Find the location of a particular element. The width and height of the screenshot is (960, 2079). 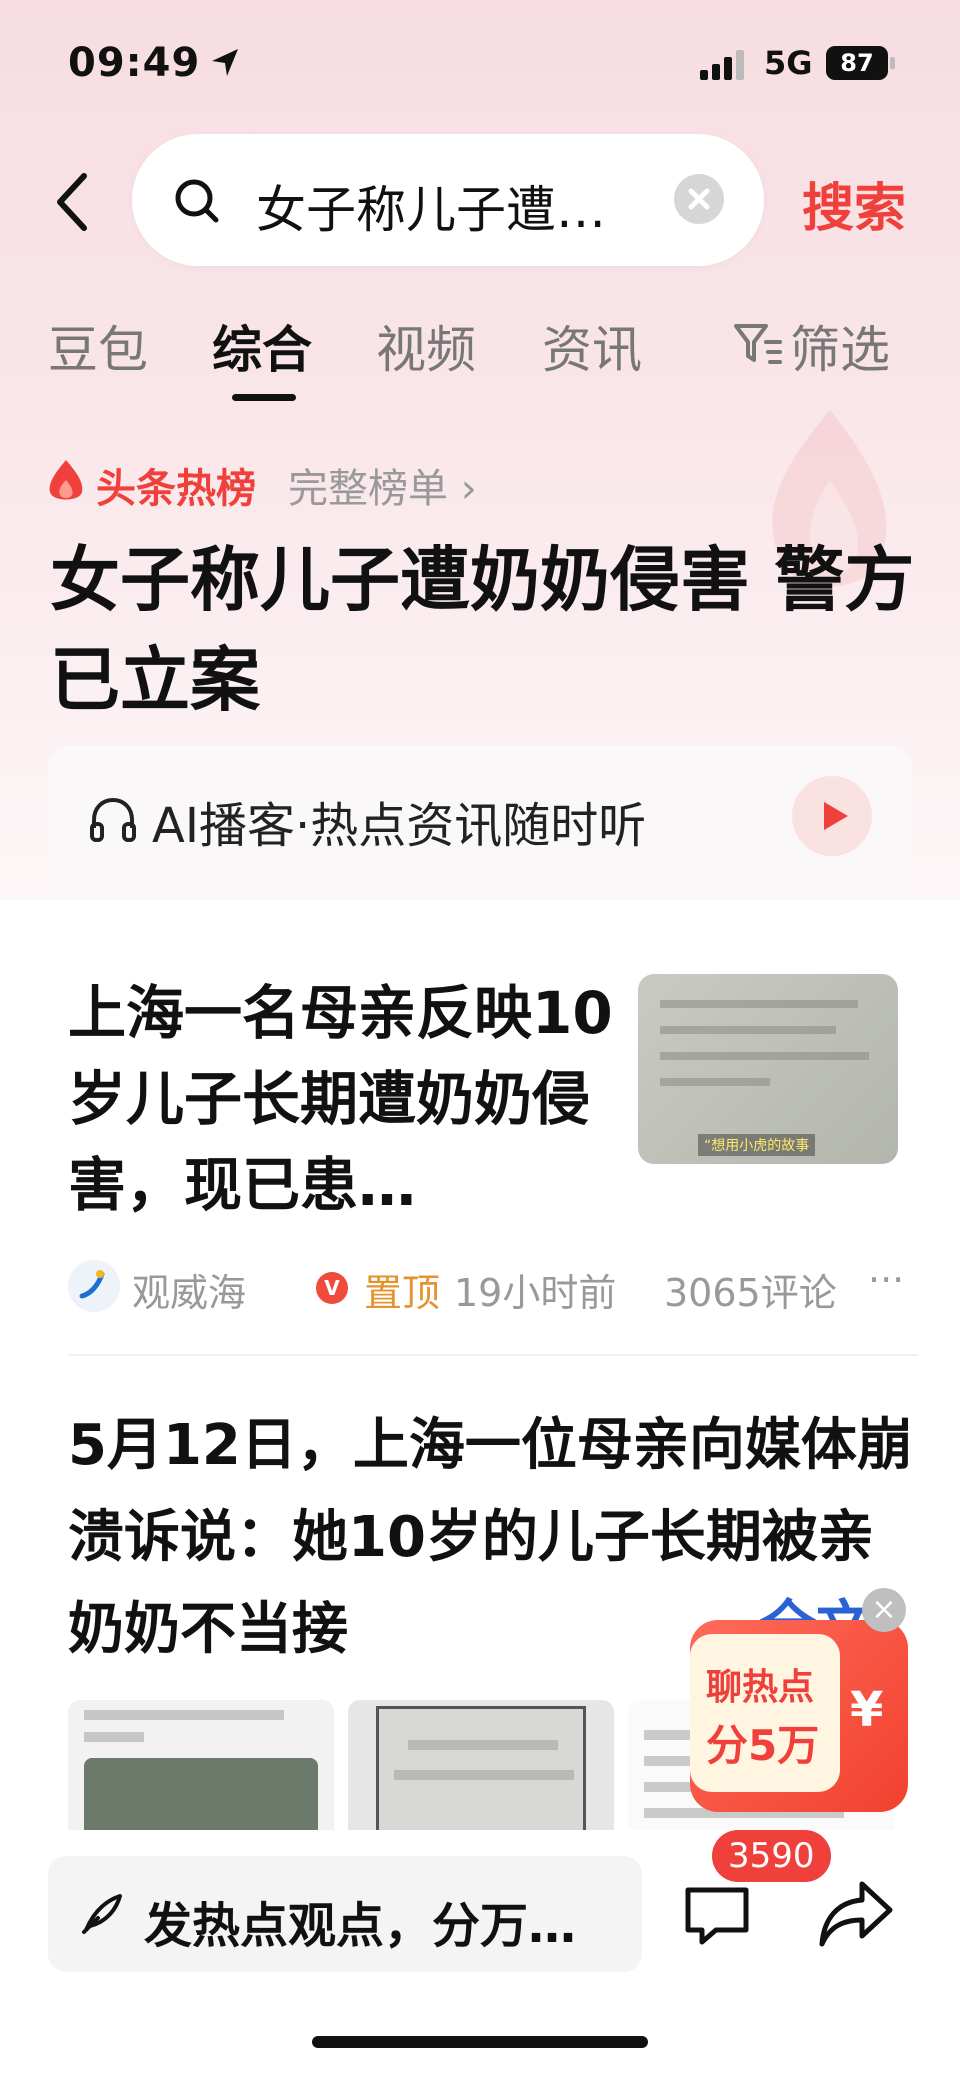

comment-count-badge: 3590 is located at coordinates (771, 1856).